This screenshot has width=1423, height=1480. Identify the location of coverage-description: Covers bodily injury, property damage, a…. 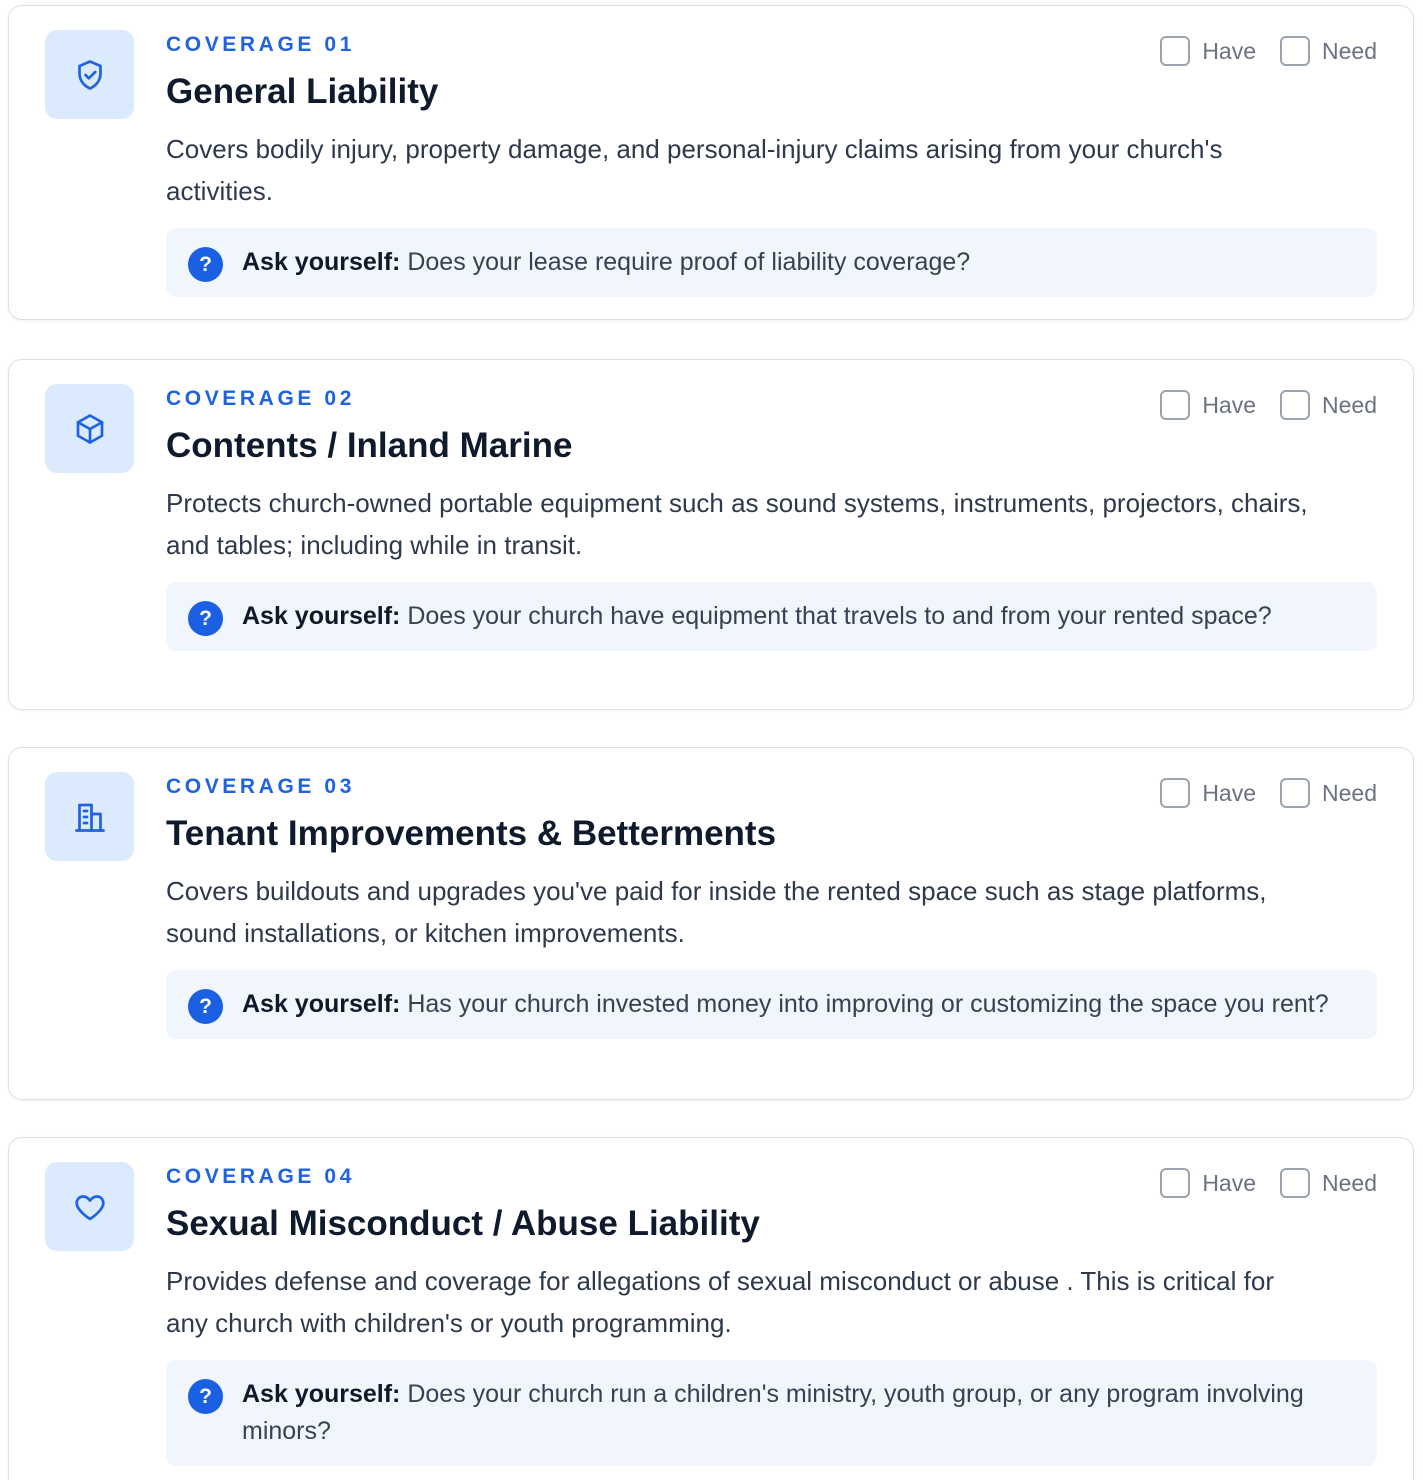
(694, 170).